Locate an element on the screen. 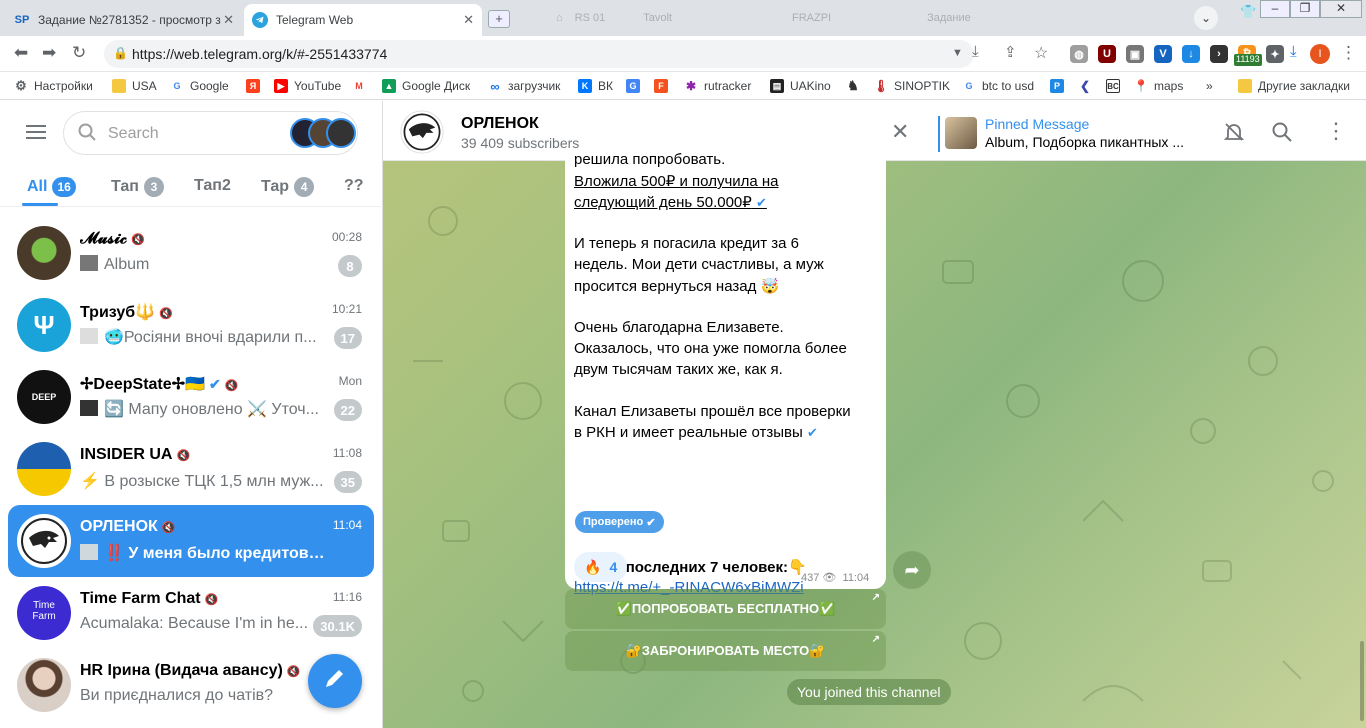  bookmark-maps: 📍 maps is located at coordinates (1158, 86).